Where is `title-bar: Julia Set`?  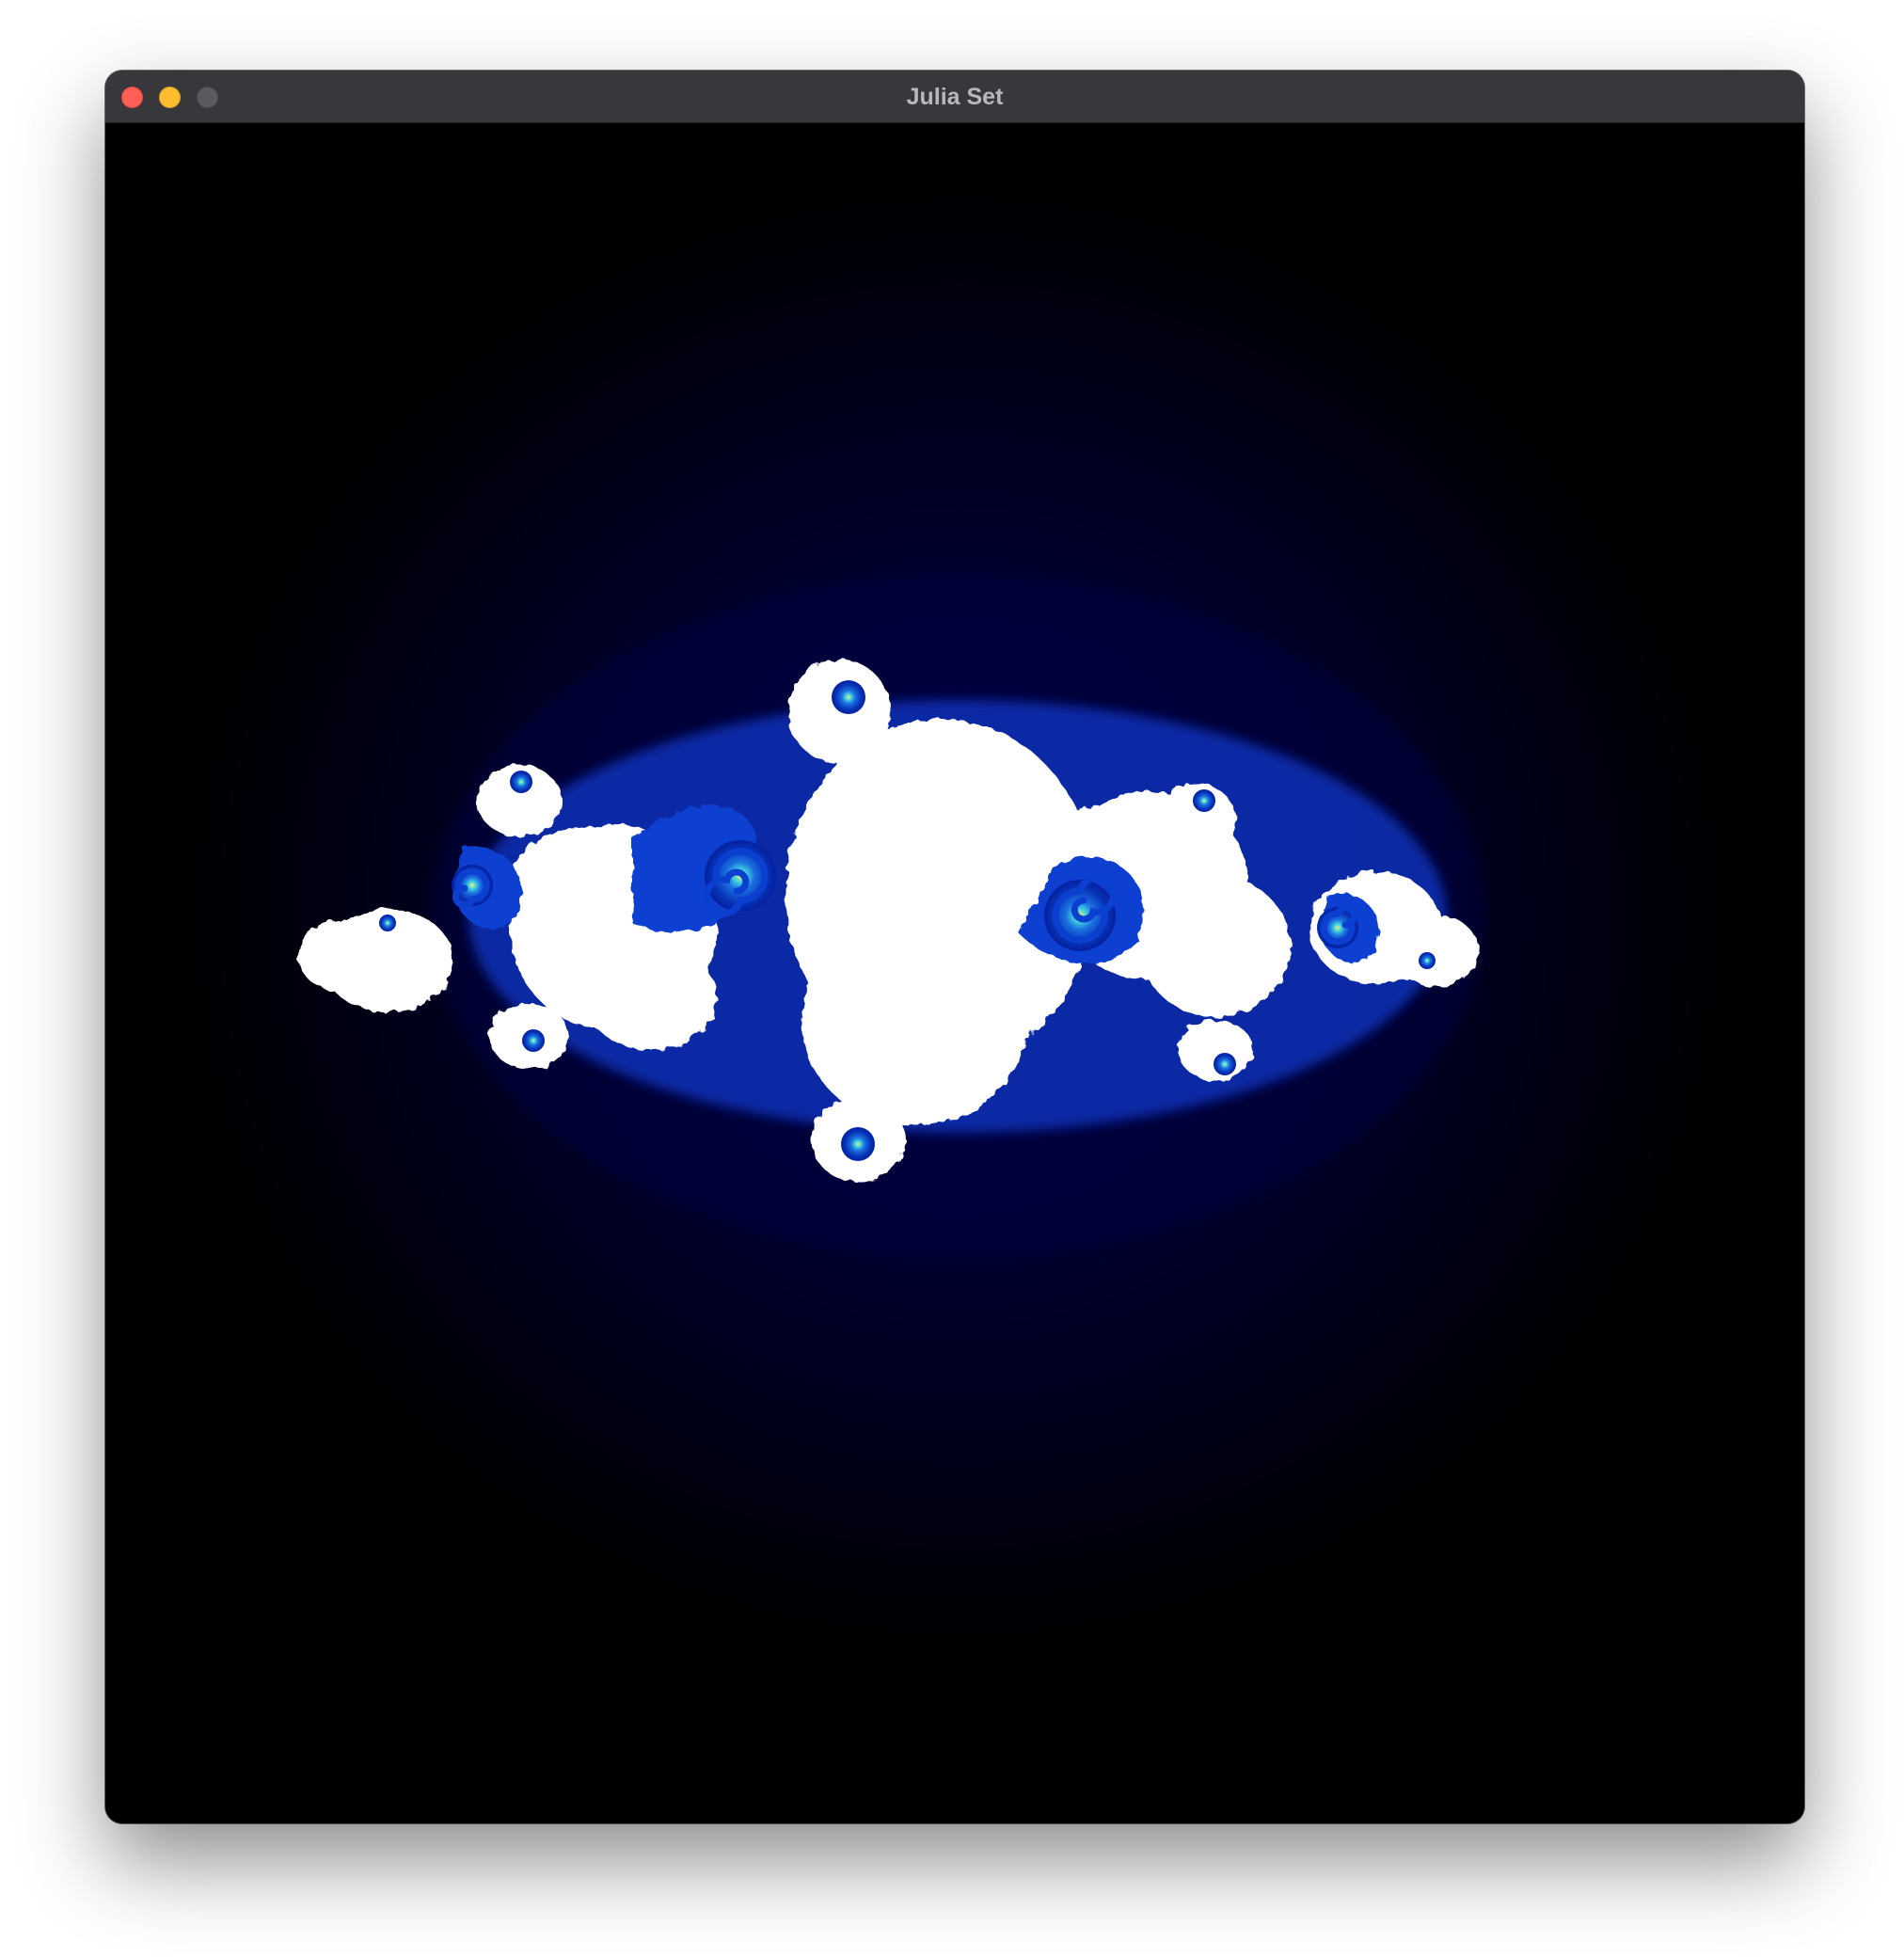
title-bar: Julia Set is located at coordinates (954, 97).